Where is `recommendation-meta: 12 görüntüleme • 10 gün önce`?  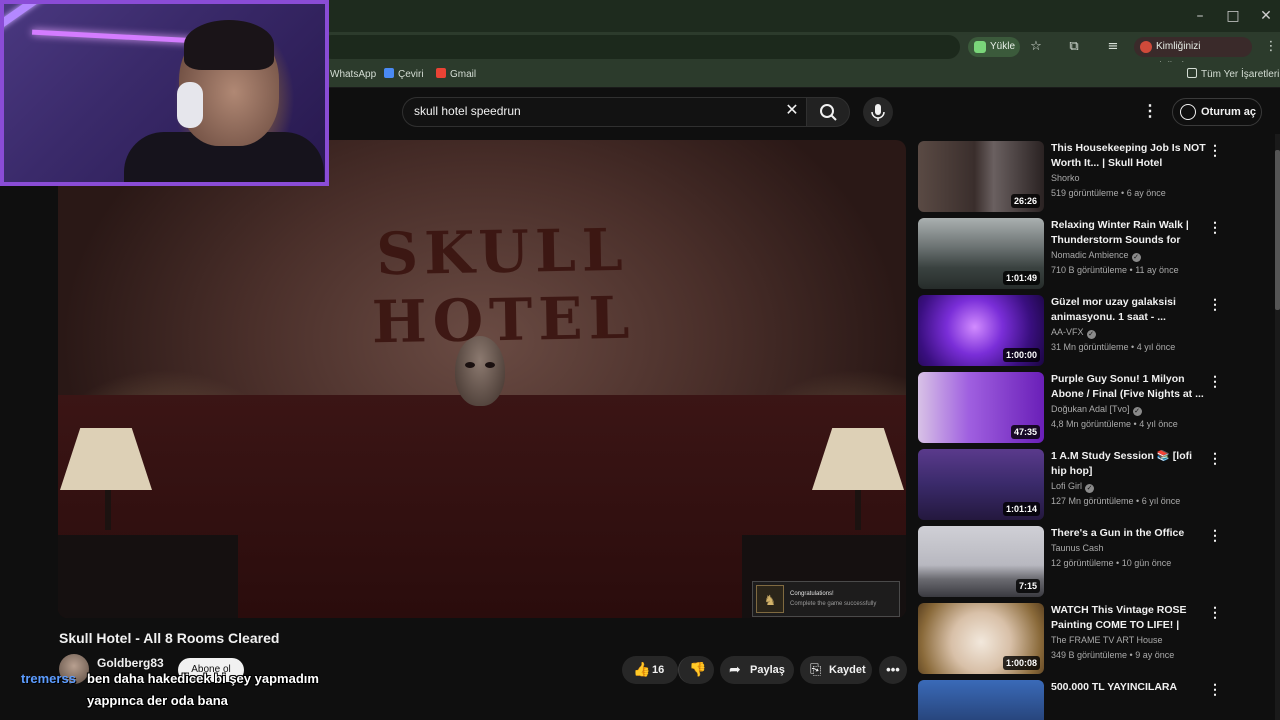
recommendation-meta: 12 görüntüleme • 10 gün önce is located at coordinates (1111, 563).